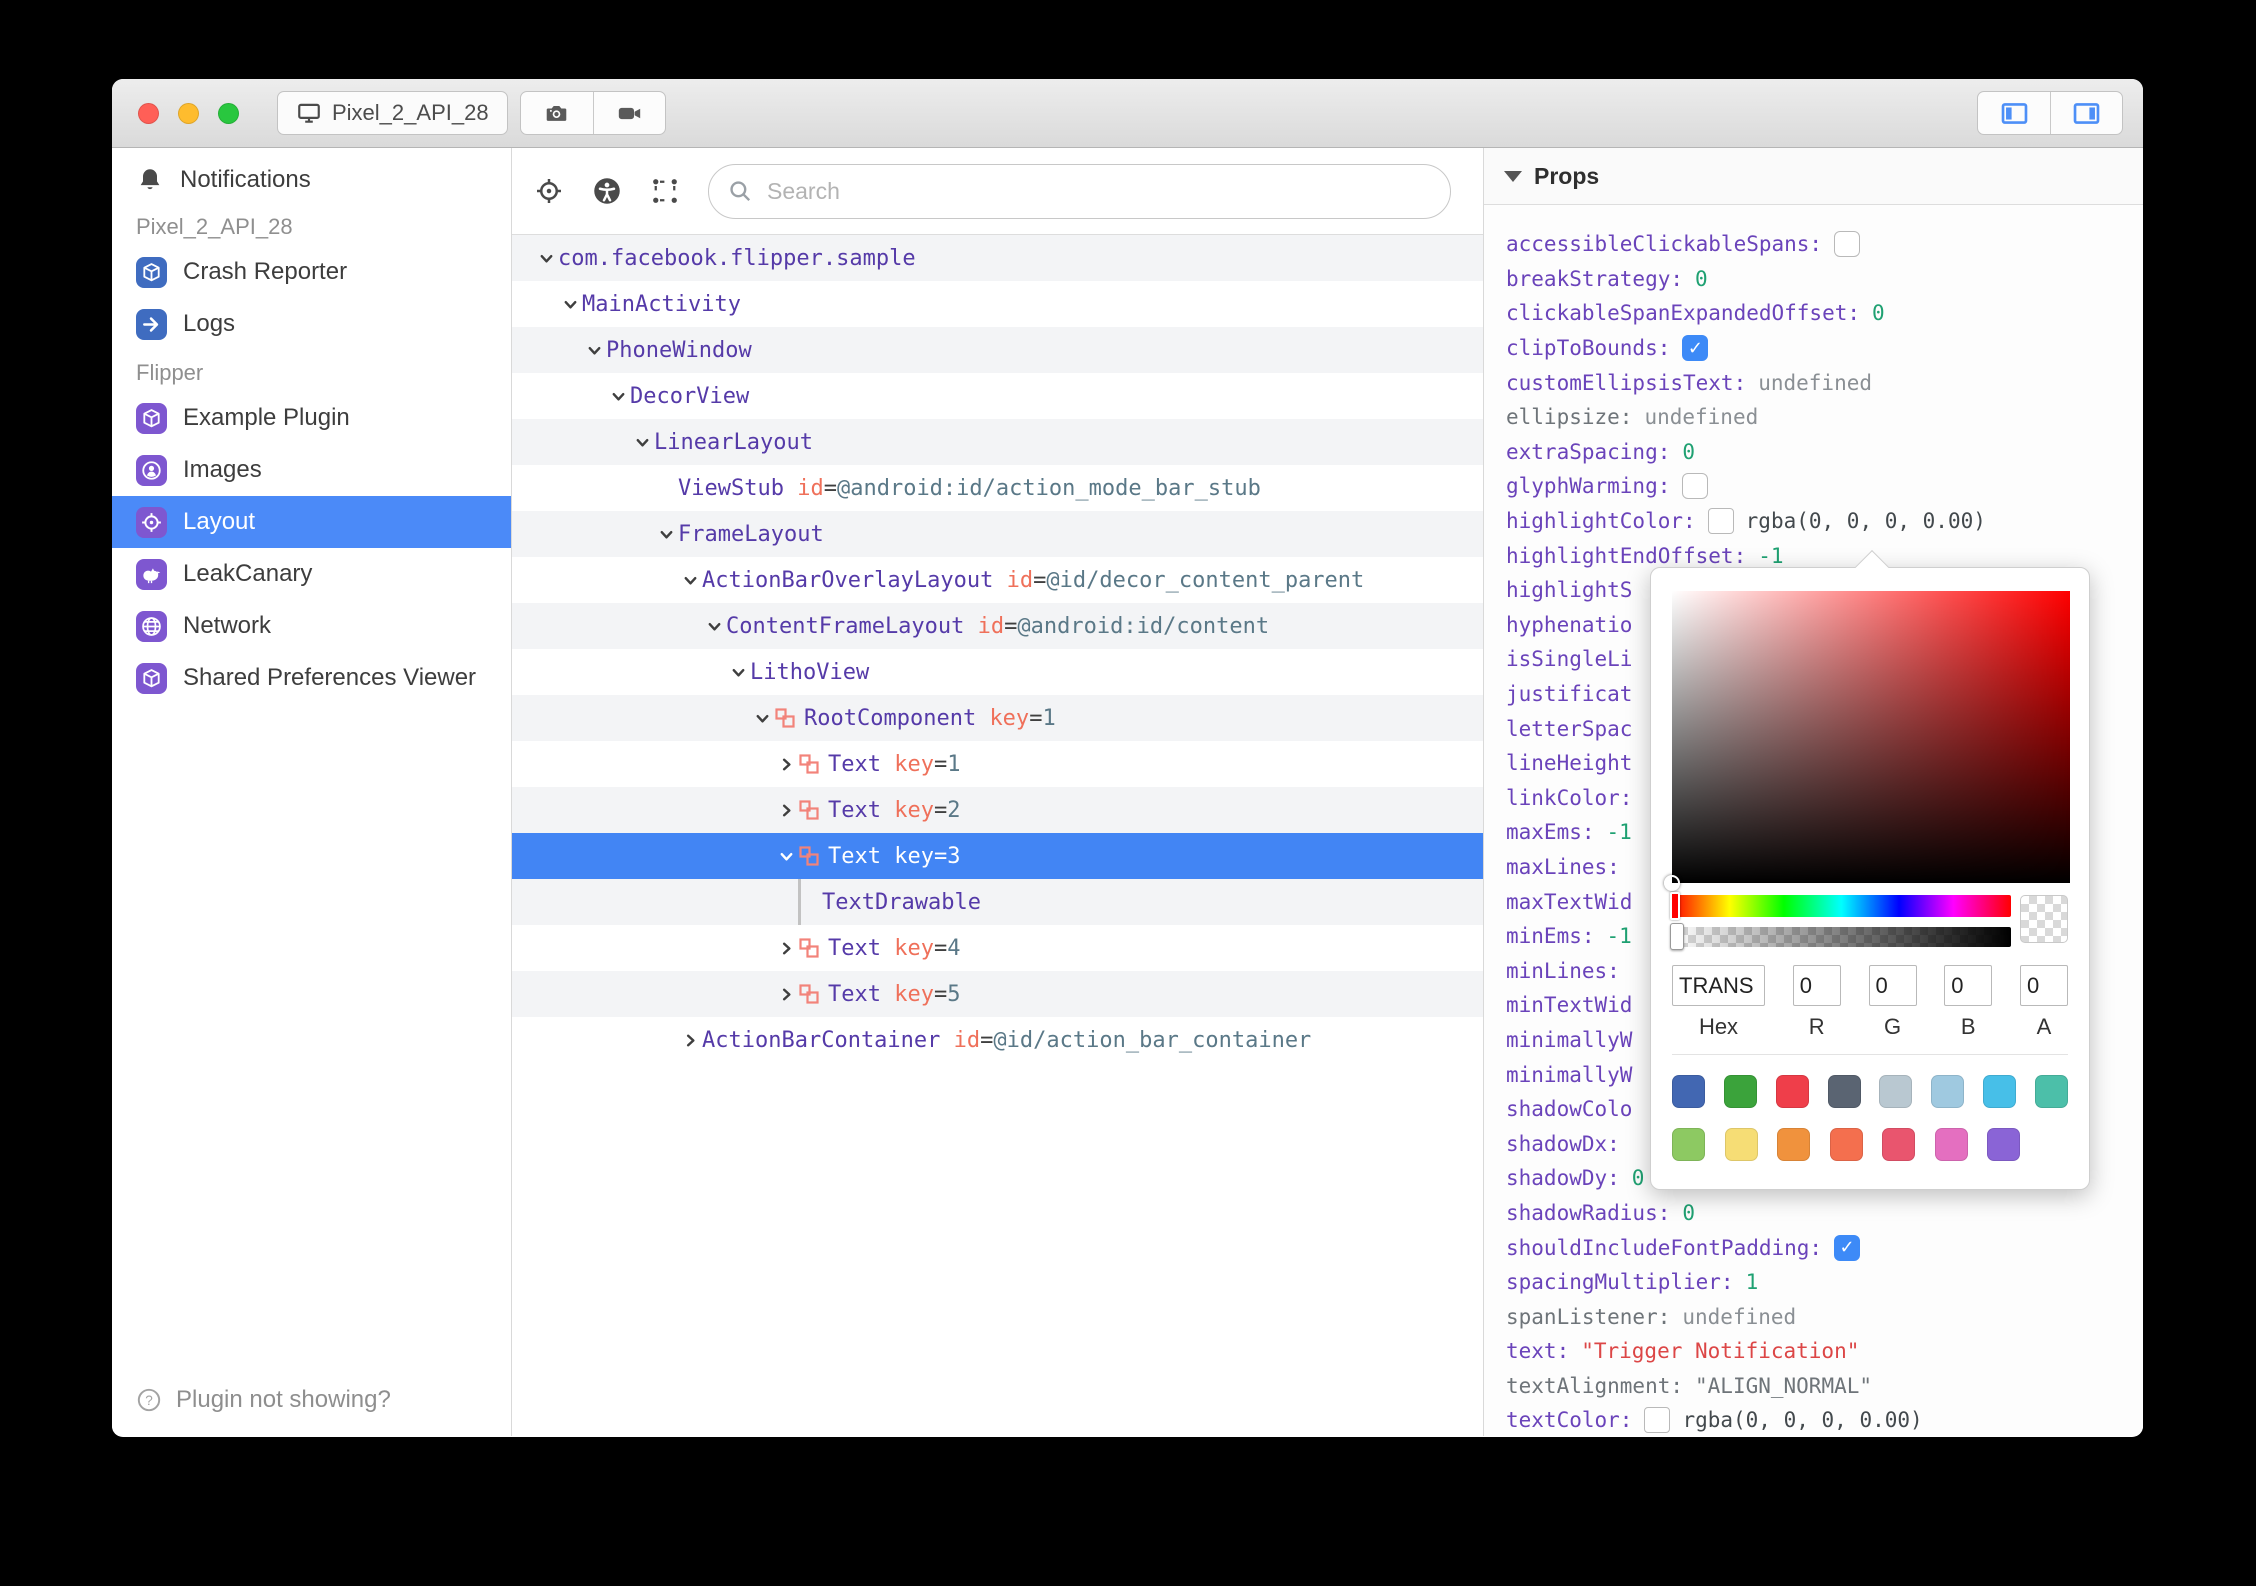  What do you see at coordinates (997, 810) in the screenshot?
I see `tree-node-text-2: Text key = 2` at bounding box center [997, 810].